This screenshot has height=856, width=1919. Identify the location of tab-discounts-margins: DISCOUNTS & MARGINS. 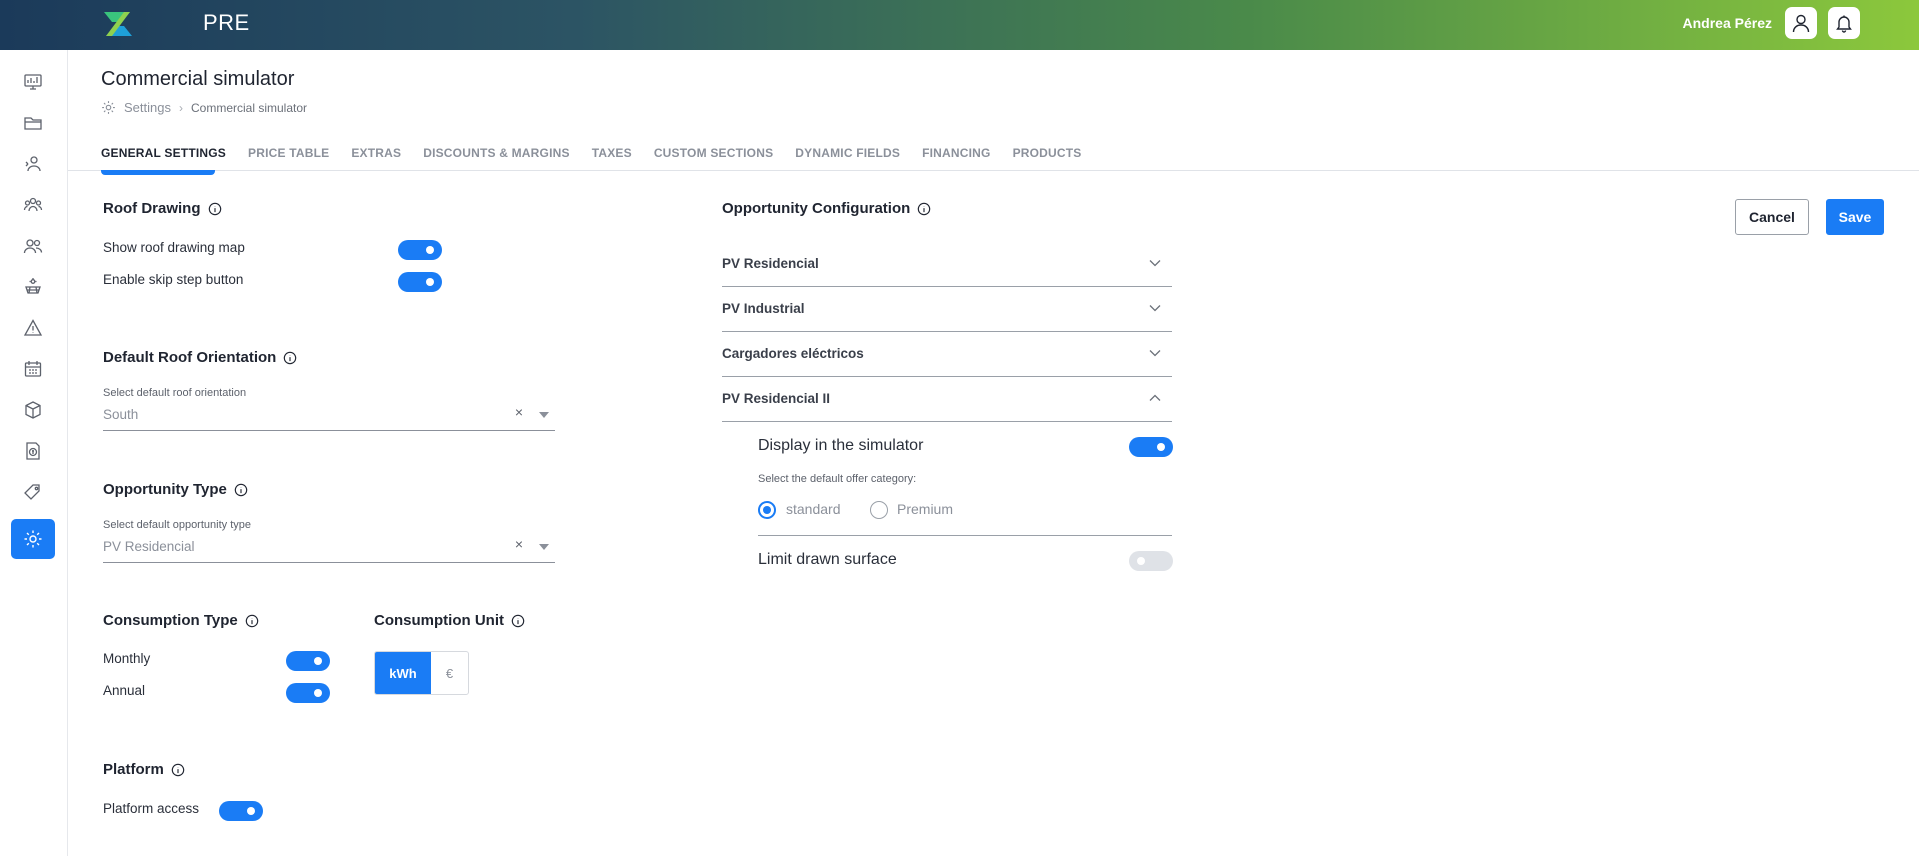
(496, 158).